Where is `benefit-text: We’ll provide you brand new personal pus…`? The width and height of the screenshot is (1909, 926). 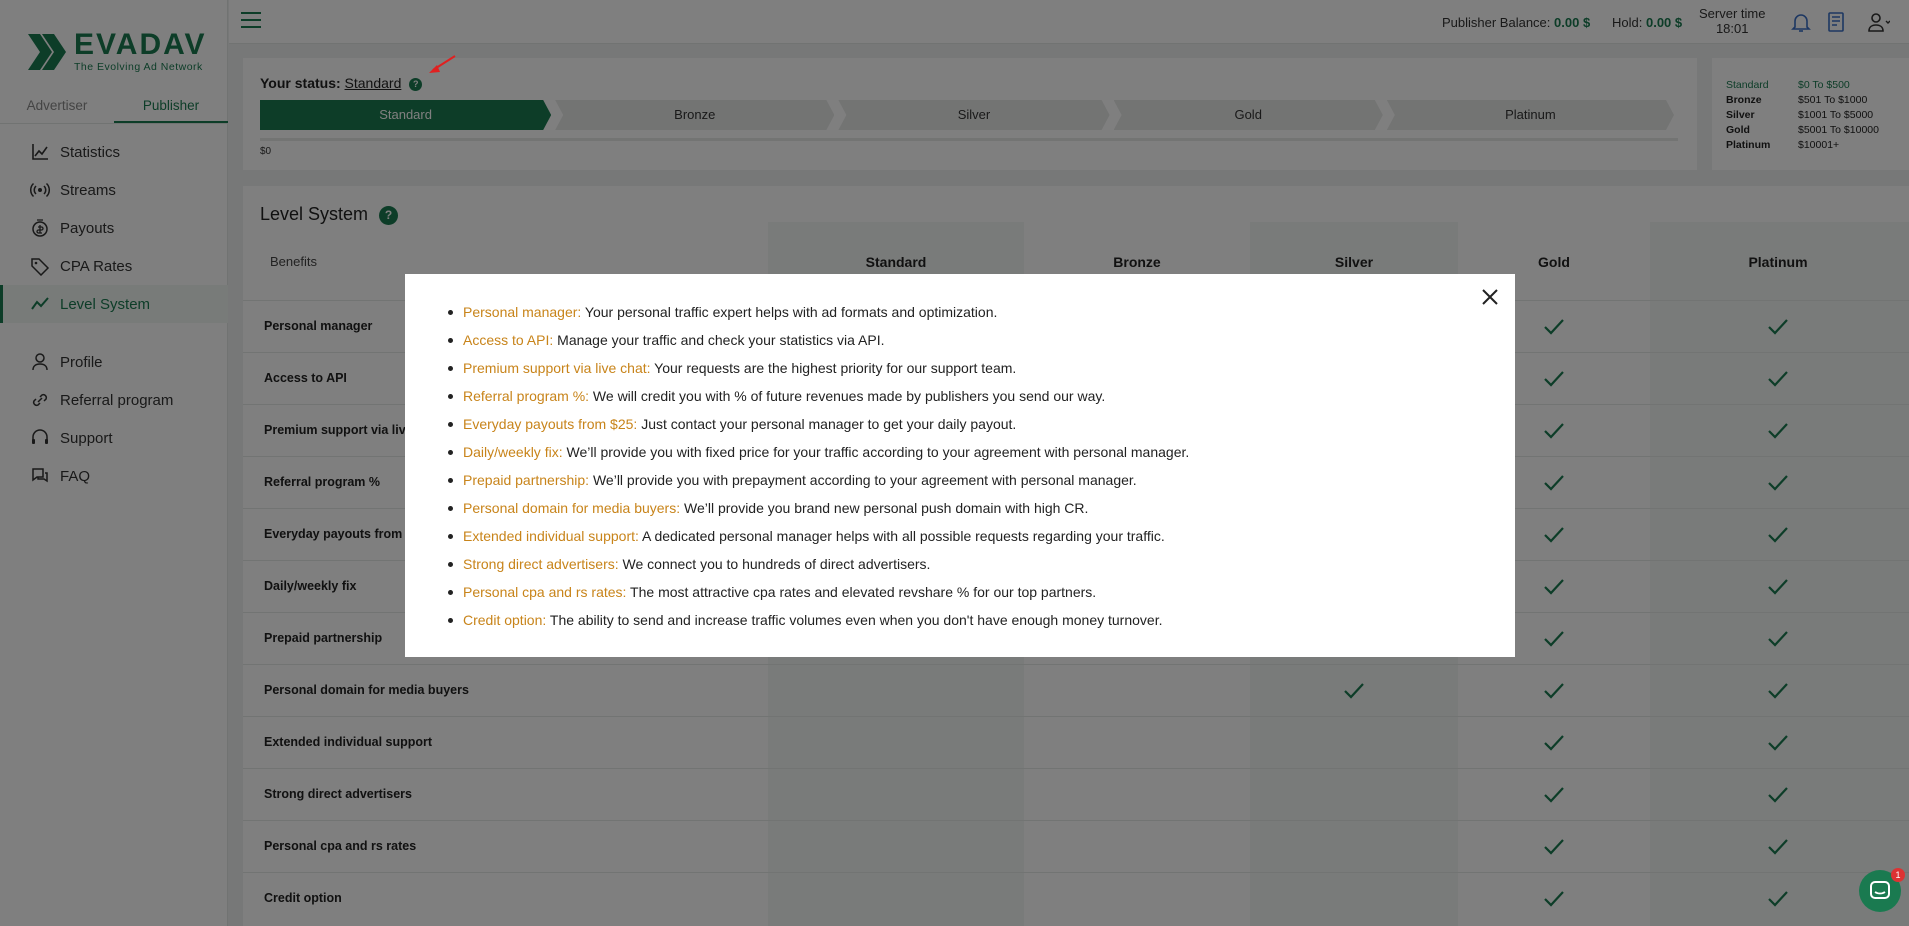 benefit-text: We’ll provide you brand new personal pus… is located at coordinates (884, 508).